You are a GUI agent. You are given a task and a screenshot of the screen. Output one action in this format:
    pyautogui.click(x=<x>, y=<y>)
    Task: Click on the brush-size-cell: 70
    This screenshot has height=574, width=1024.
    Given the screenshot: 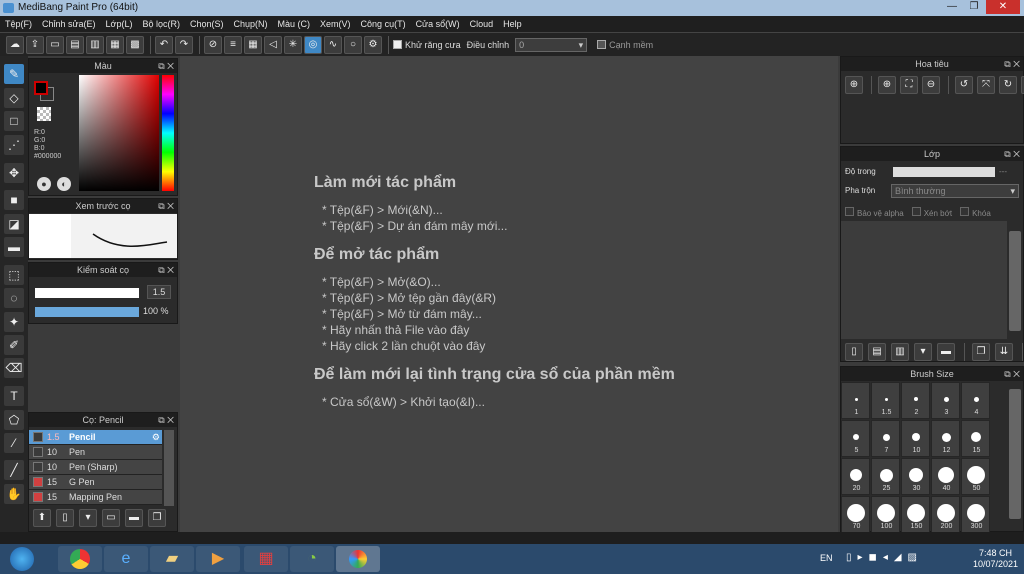 What is the action you would take?
    pyautogui.click(x=855, y=514)
    